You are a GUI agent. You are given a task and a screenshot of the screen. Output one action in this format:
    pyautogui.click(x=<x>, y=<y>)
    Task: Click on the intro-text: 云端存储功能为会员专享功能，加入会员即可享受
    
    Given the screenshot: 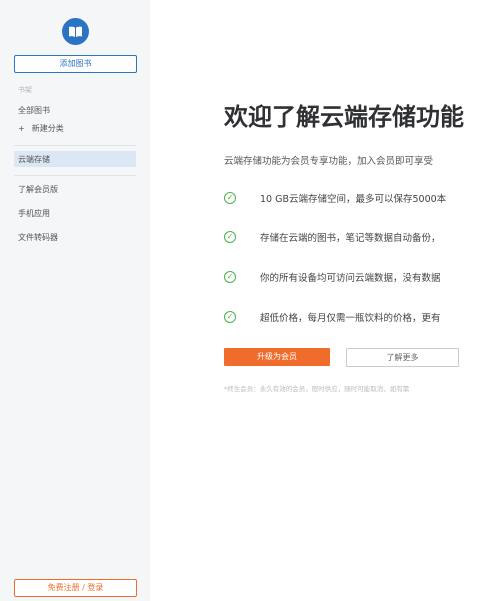 What is the action you would take?
    pyautogui.click(x=329, y=161)
    